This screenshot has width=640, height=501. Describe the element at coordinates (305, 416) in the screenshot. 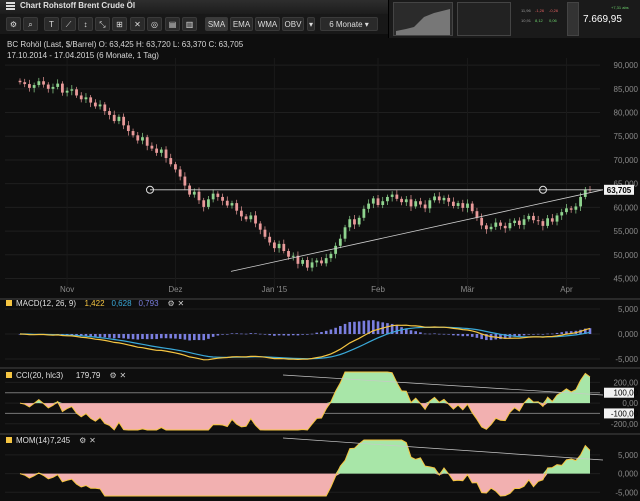

I see `cci-negative-area` at that location.